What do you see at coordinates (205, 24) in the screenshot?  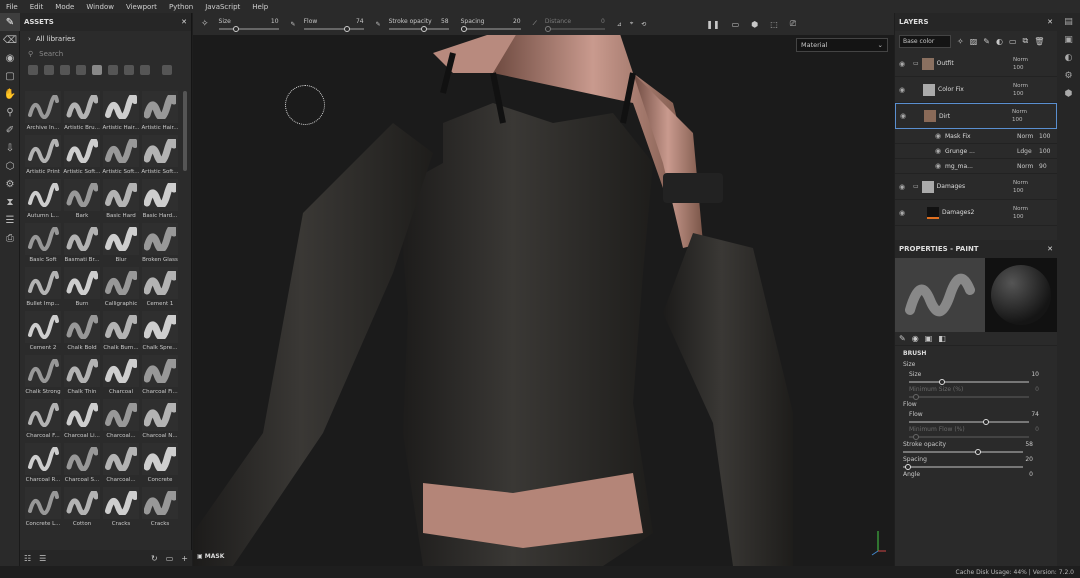 I see `brush-preset-icon: ✧` at bounding box center [205, 24].